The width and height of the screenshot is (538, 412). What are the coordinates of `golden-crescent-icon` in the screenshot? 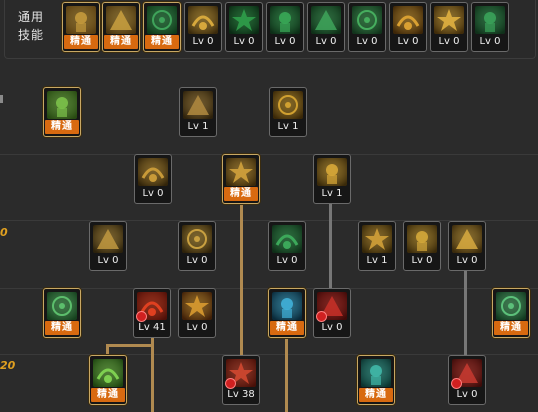 It's located at (197, 239).